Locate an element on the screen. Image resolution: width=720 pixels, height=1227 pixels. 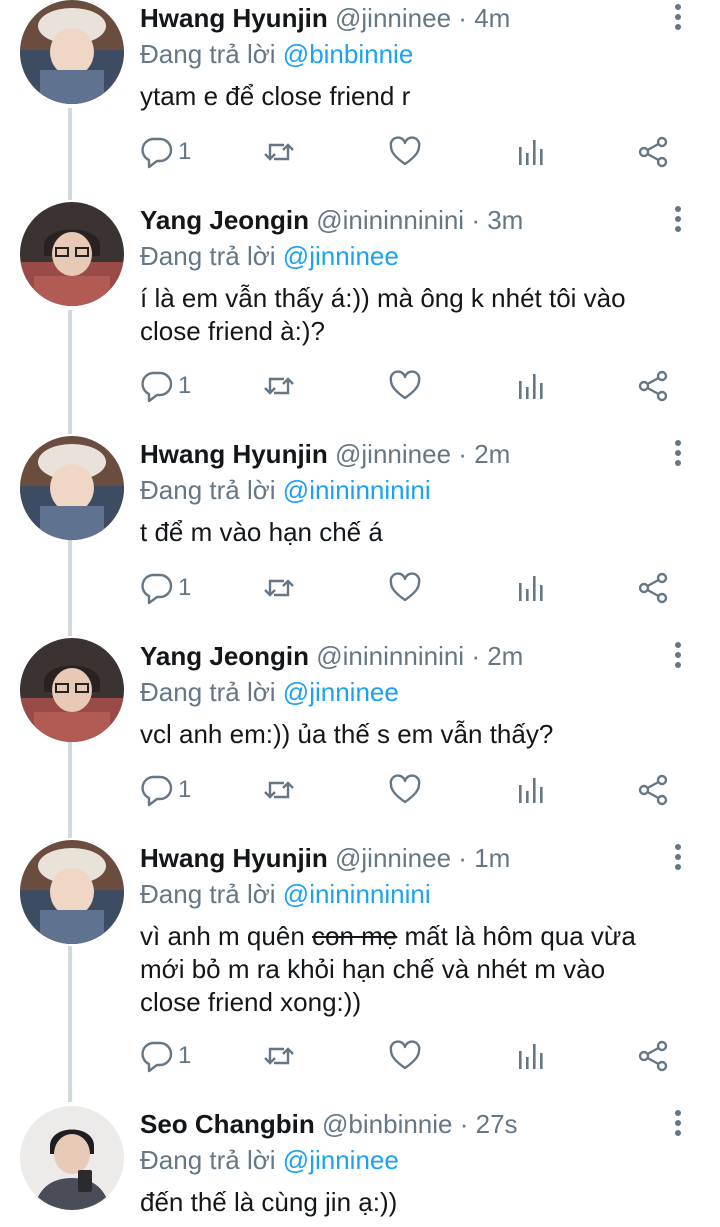
display-name: Seo Changbin is located at coordinates (227, 1124).